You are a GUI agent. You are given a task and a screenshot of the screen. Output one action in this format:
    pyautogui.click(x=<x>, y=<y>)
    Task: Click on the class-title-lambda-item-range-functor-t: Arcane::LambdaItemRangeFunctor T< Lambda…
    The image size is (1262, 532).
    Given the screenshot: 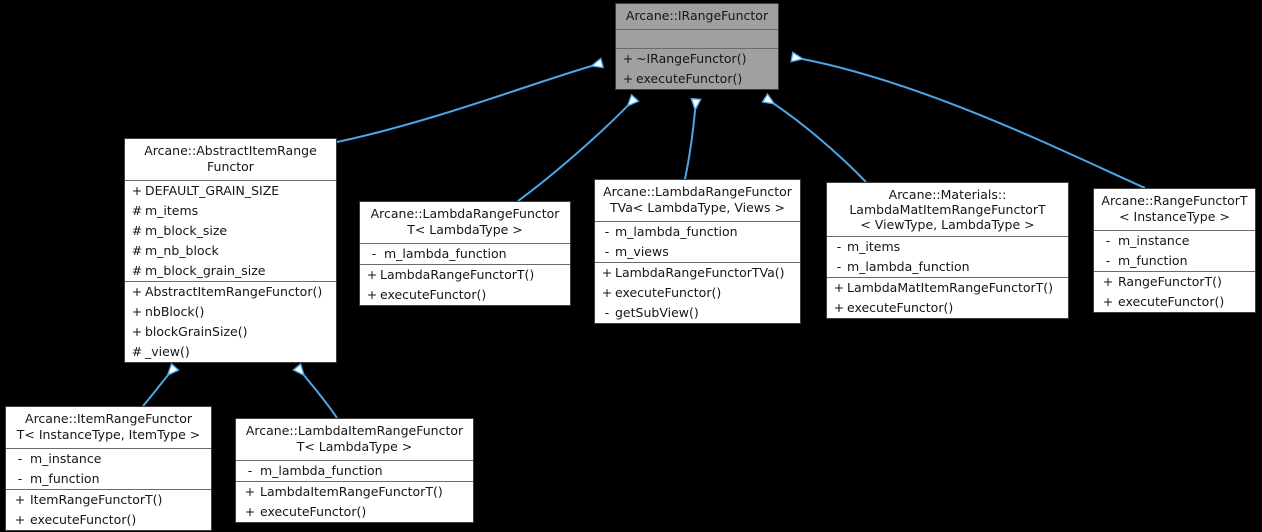 What is the action you would take?
    pyautogui.click(x=354, y=440)
    